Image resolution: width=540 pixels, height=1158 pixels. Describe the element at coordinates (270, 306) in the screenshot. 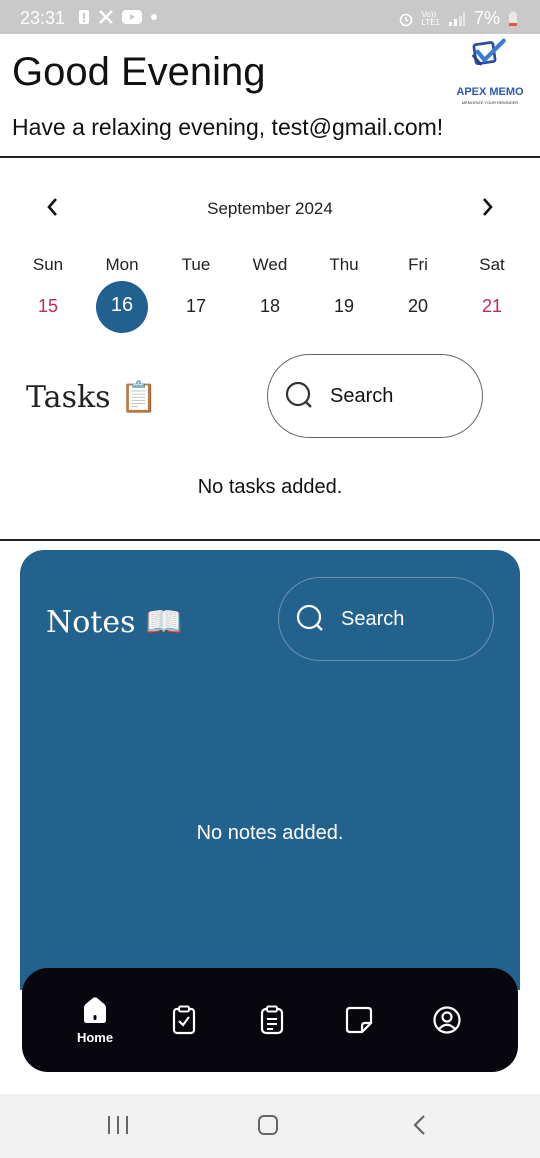

I see `calendar-day: 18` at that location.